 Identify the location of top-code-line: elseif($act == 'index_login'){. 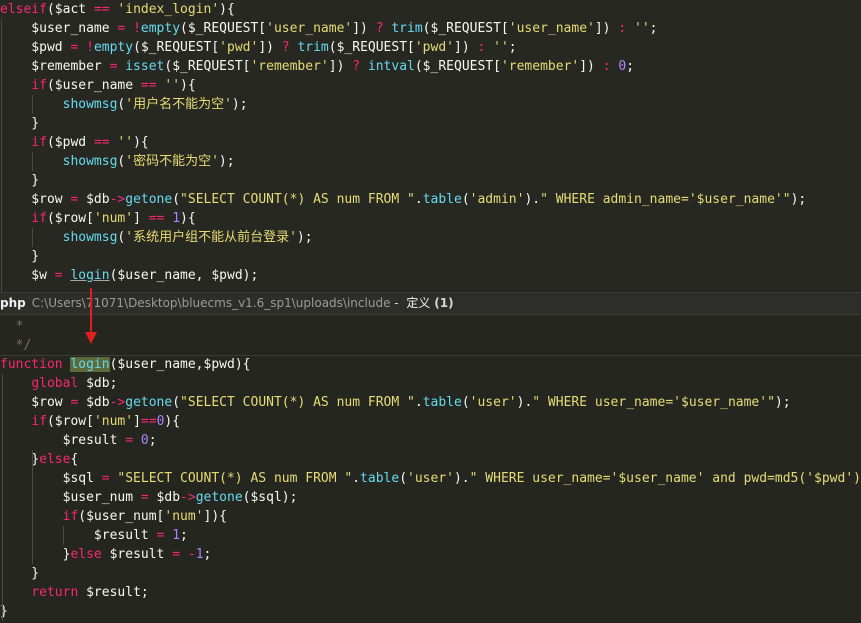
(430, 9).